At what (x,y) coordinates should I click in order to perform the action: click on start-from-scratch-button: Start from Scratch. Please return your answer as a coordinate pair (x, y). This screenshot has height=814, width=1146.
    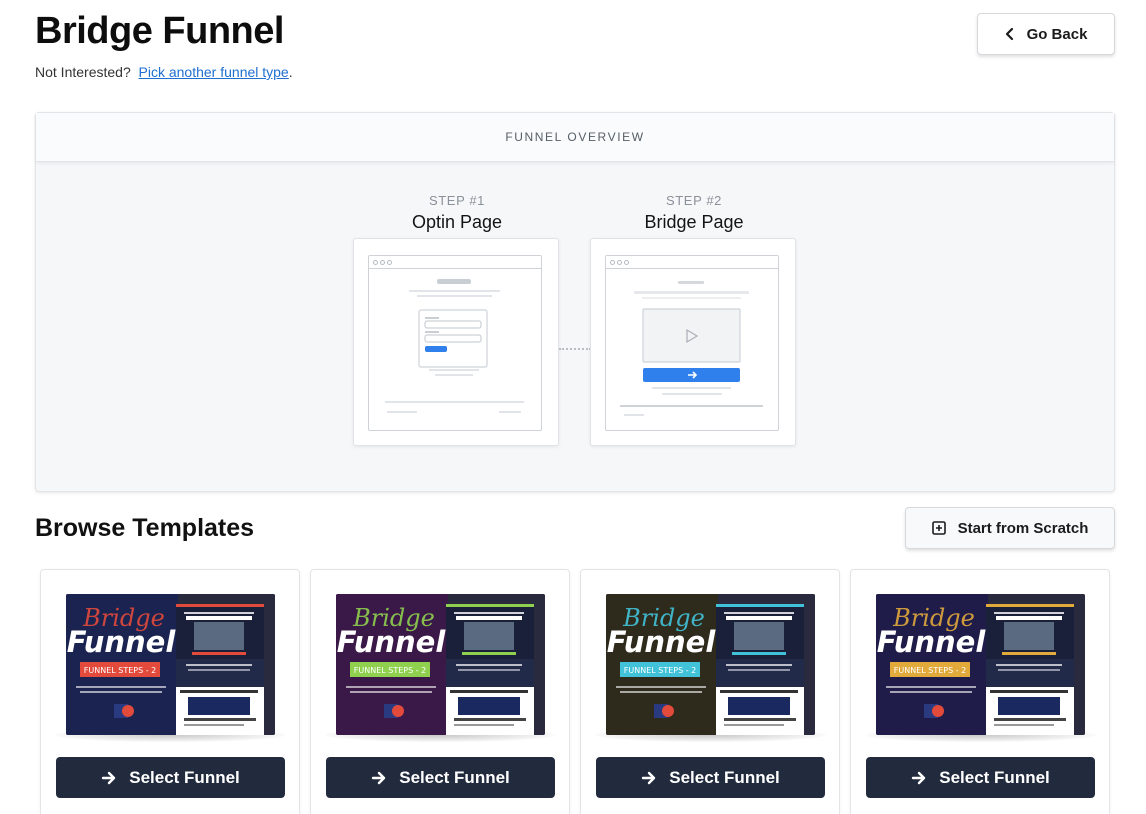
    Looking at the image, I should click on (1010, 528).